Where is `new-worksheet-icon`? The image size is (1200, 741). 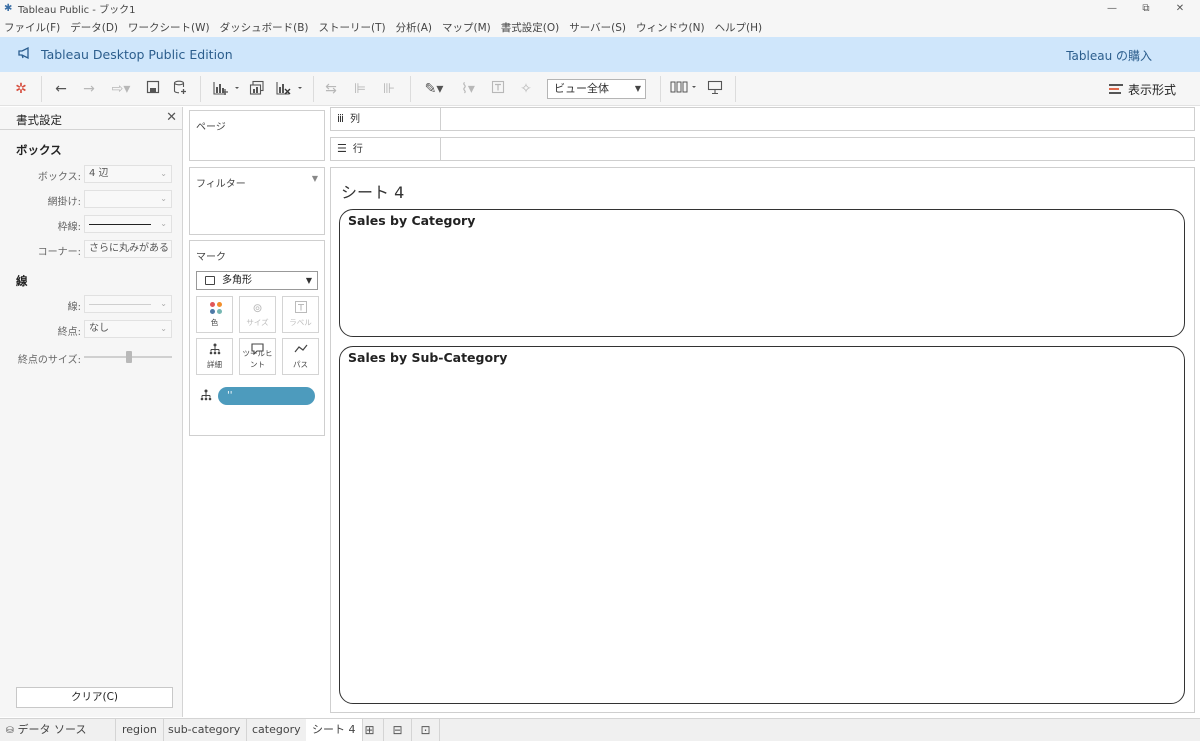 new-worksheet-icon is located at coordinates (226, 89).